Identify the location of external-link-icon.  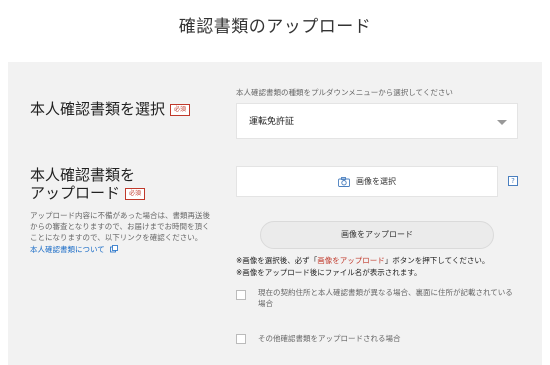
(114, 249).